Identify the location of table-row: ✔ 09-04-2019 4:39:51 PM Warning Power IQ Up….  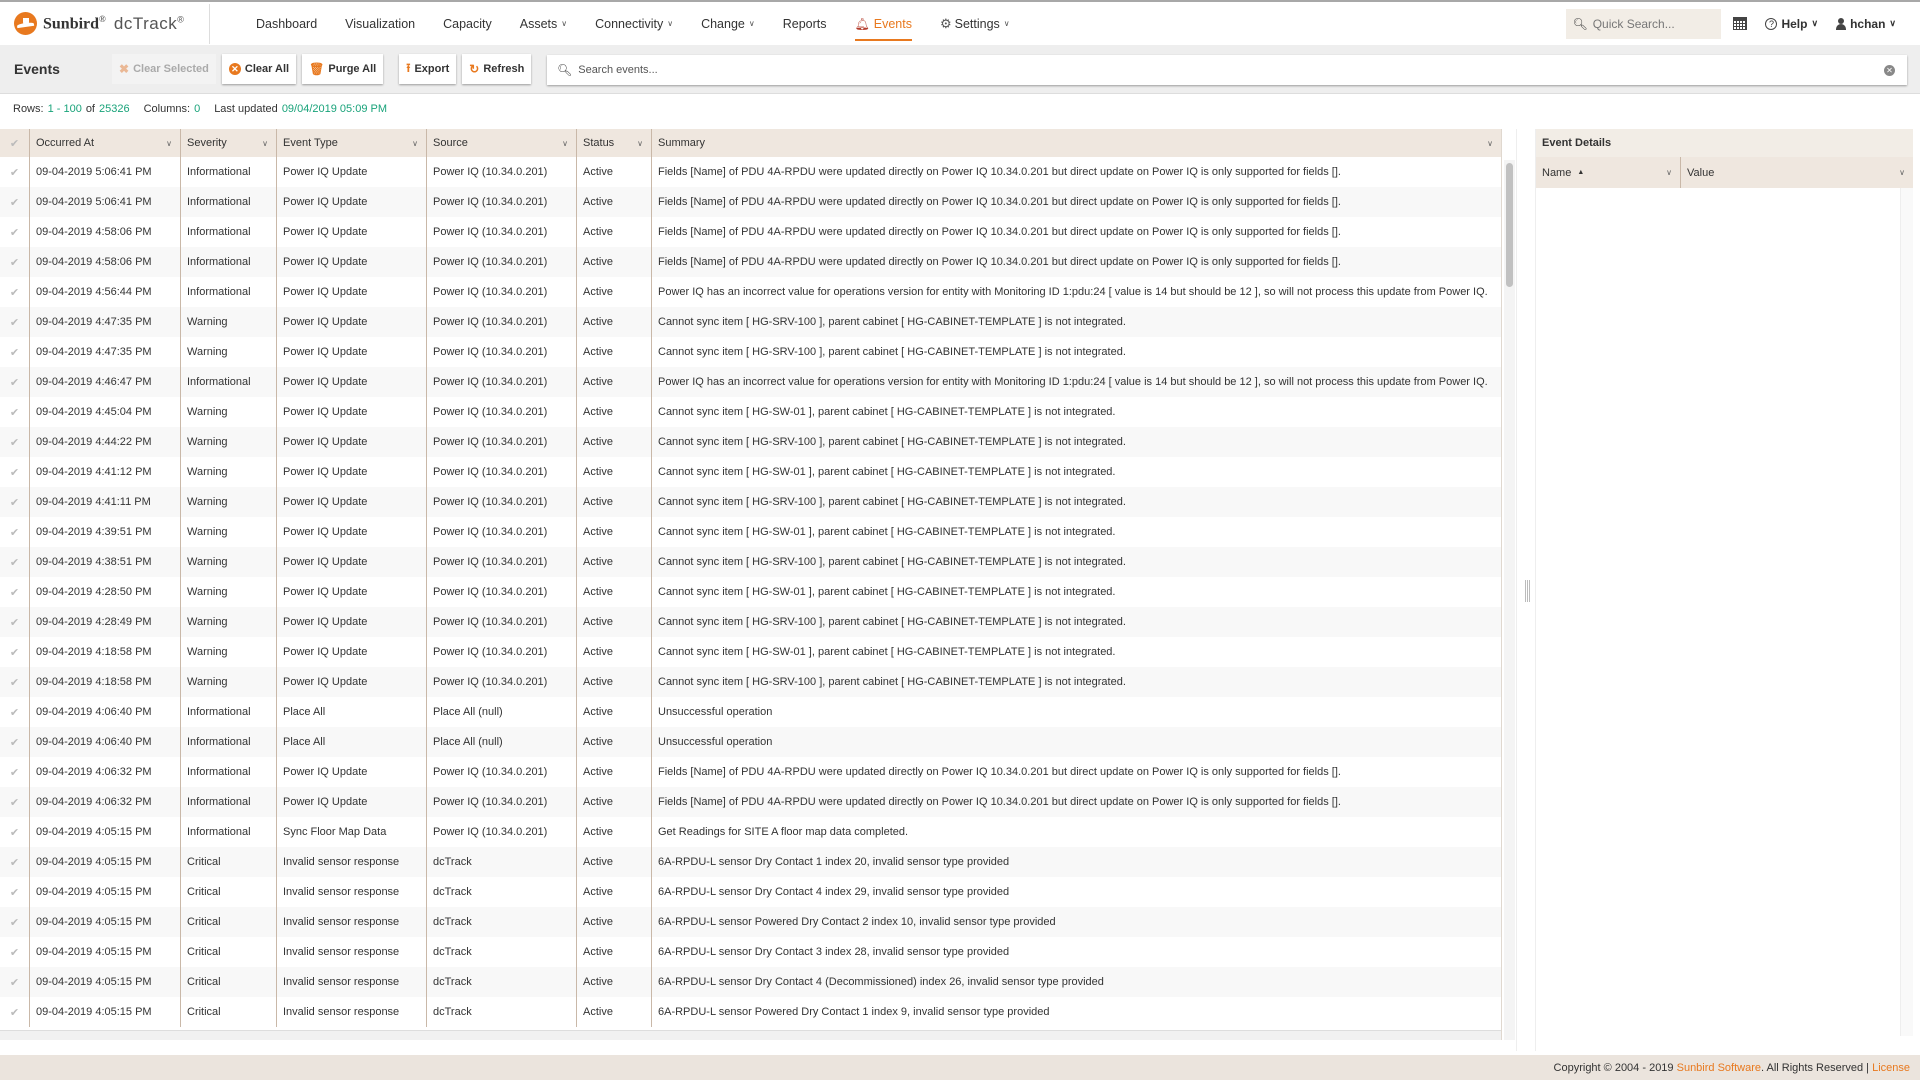
(750, 532).